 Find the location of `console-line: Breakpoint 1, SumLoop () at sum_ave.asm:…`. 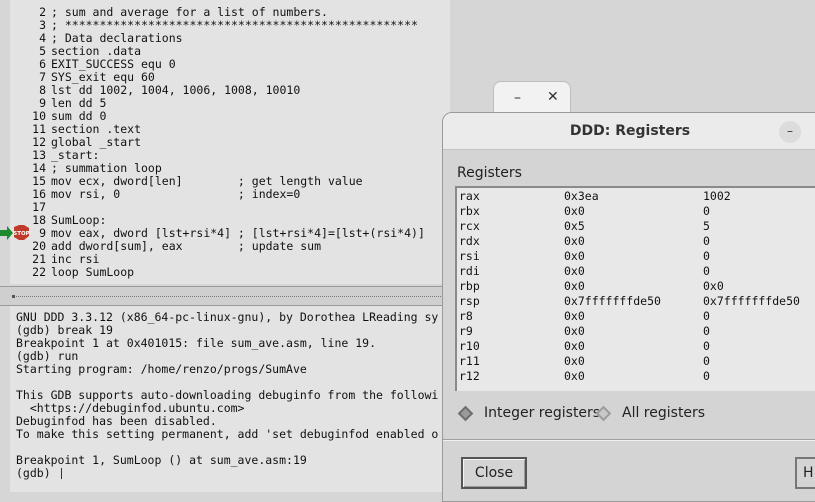

console-line: Breakpoint 1, SumLoop () at sum_ave.asm:… is located at coordinates (161, 460).